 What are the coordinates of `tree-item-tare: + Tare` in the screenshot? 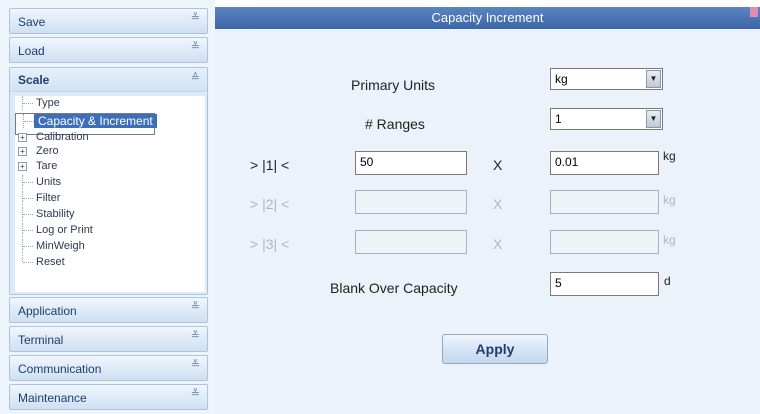 It's located at (45, 166).